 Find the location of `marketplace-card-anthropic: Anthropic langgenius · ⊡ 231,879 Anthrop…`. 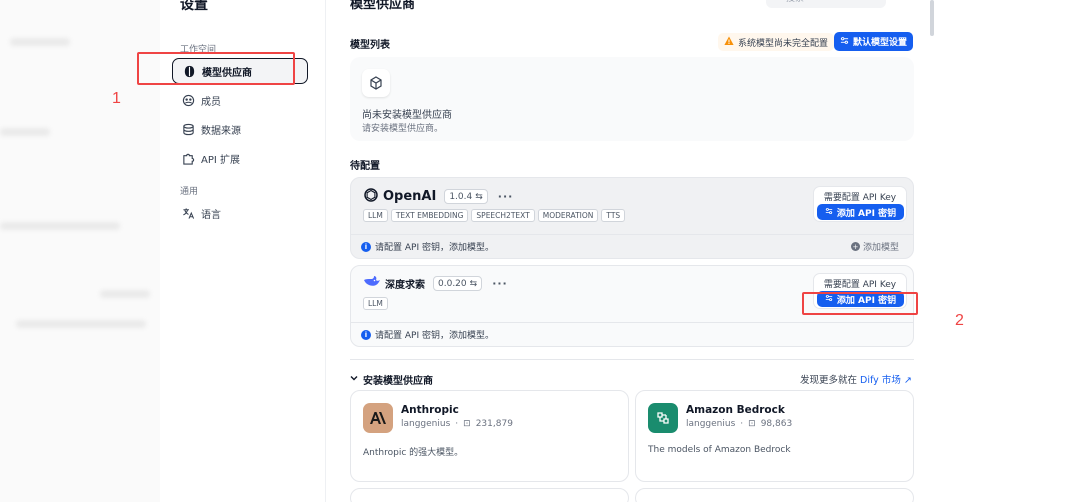

marketplace-card-anthropic: Anthropic langgenius · ⊡ 231,879 Anthrop… is located at coordinates (489, 436).